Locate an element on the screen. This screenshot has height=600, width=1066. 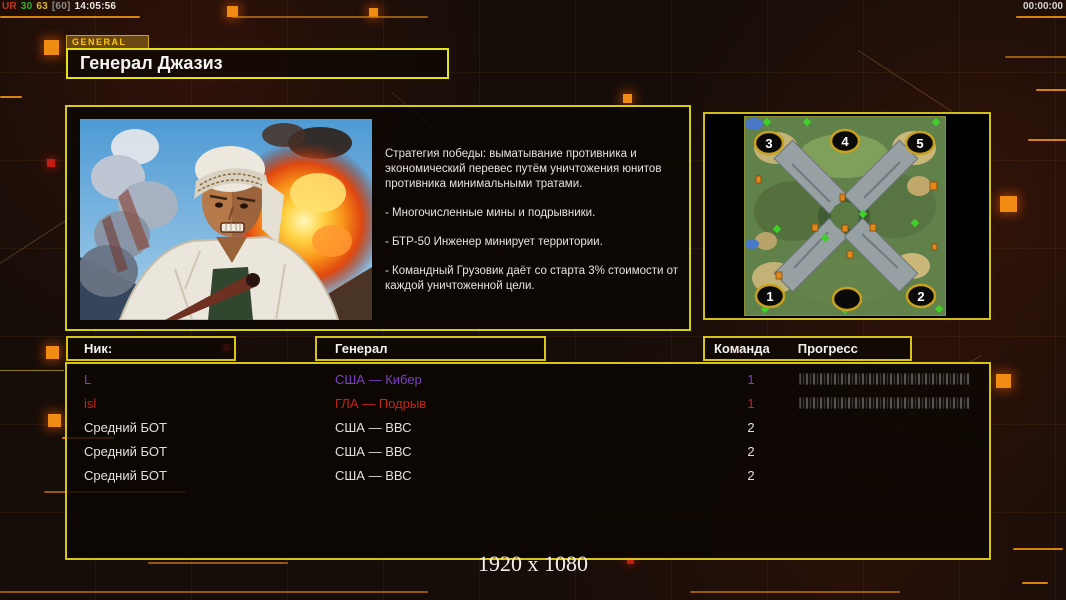
strategy-paragraph: - БТР-50 Инженер минирует территории. is located at coordinates (494, 242).